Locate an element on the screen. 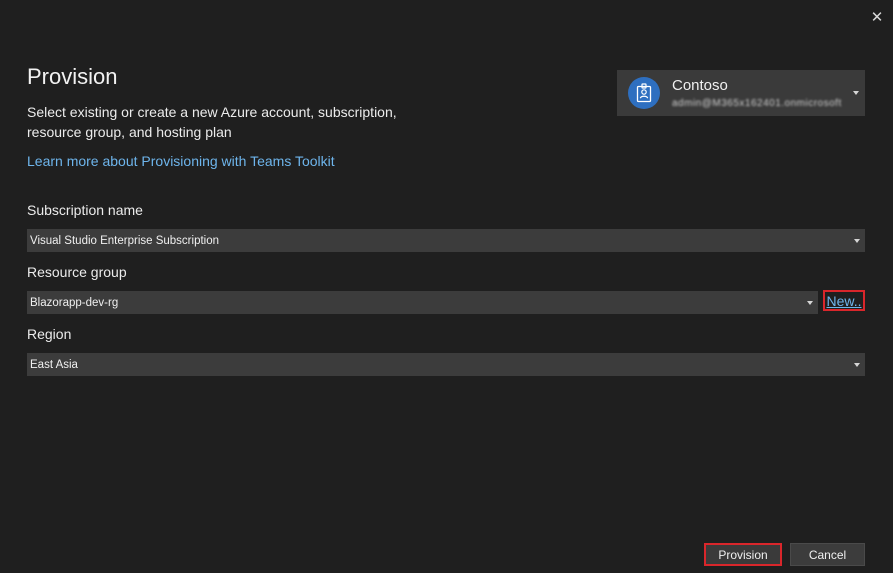 The width and height of the screenshot is (893, 573). region-value: East Asia is located at coordinates (54, 364).